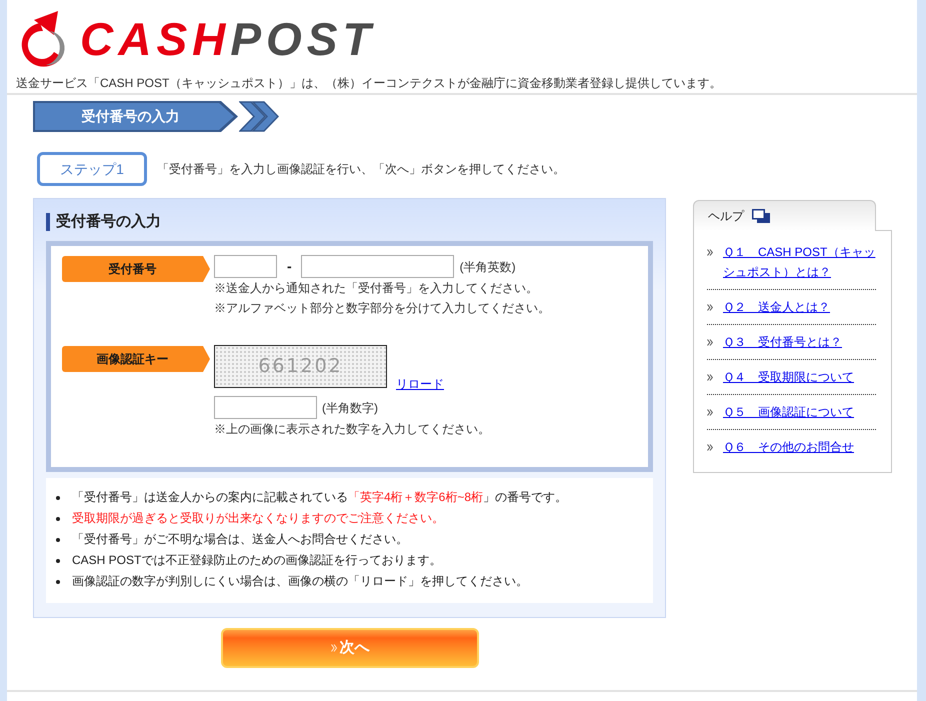 This screenshot has height=701, width=926. Describe the element at coordinates (369, 83) in the screenshot. I see `tagline: 送金サービス「CASH POST（キャッシュポスト）」は、（株）イーコンテクストが金融庁に資金移動業者登録し提供しています。` at that location.